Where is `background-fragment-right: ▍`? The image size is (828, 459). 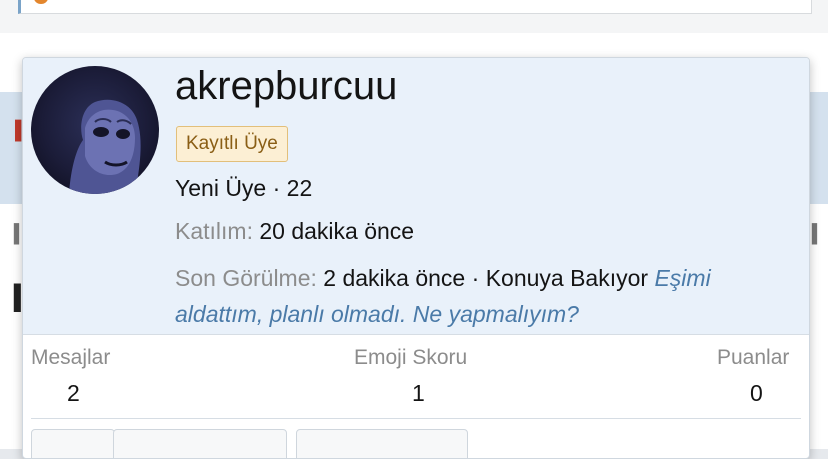
background-fragment-right: ▍ is located at coordinates (819, 234).